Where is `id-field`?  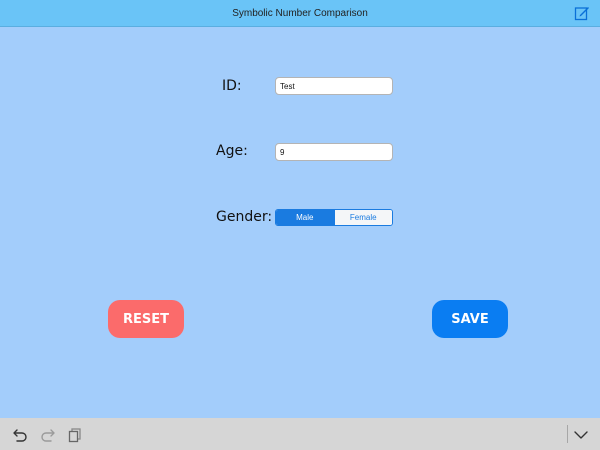 id-field is located at coordinates (334, 86).